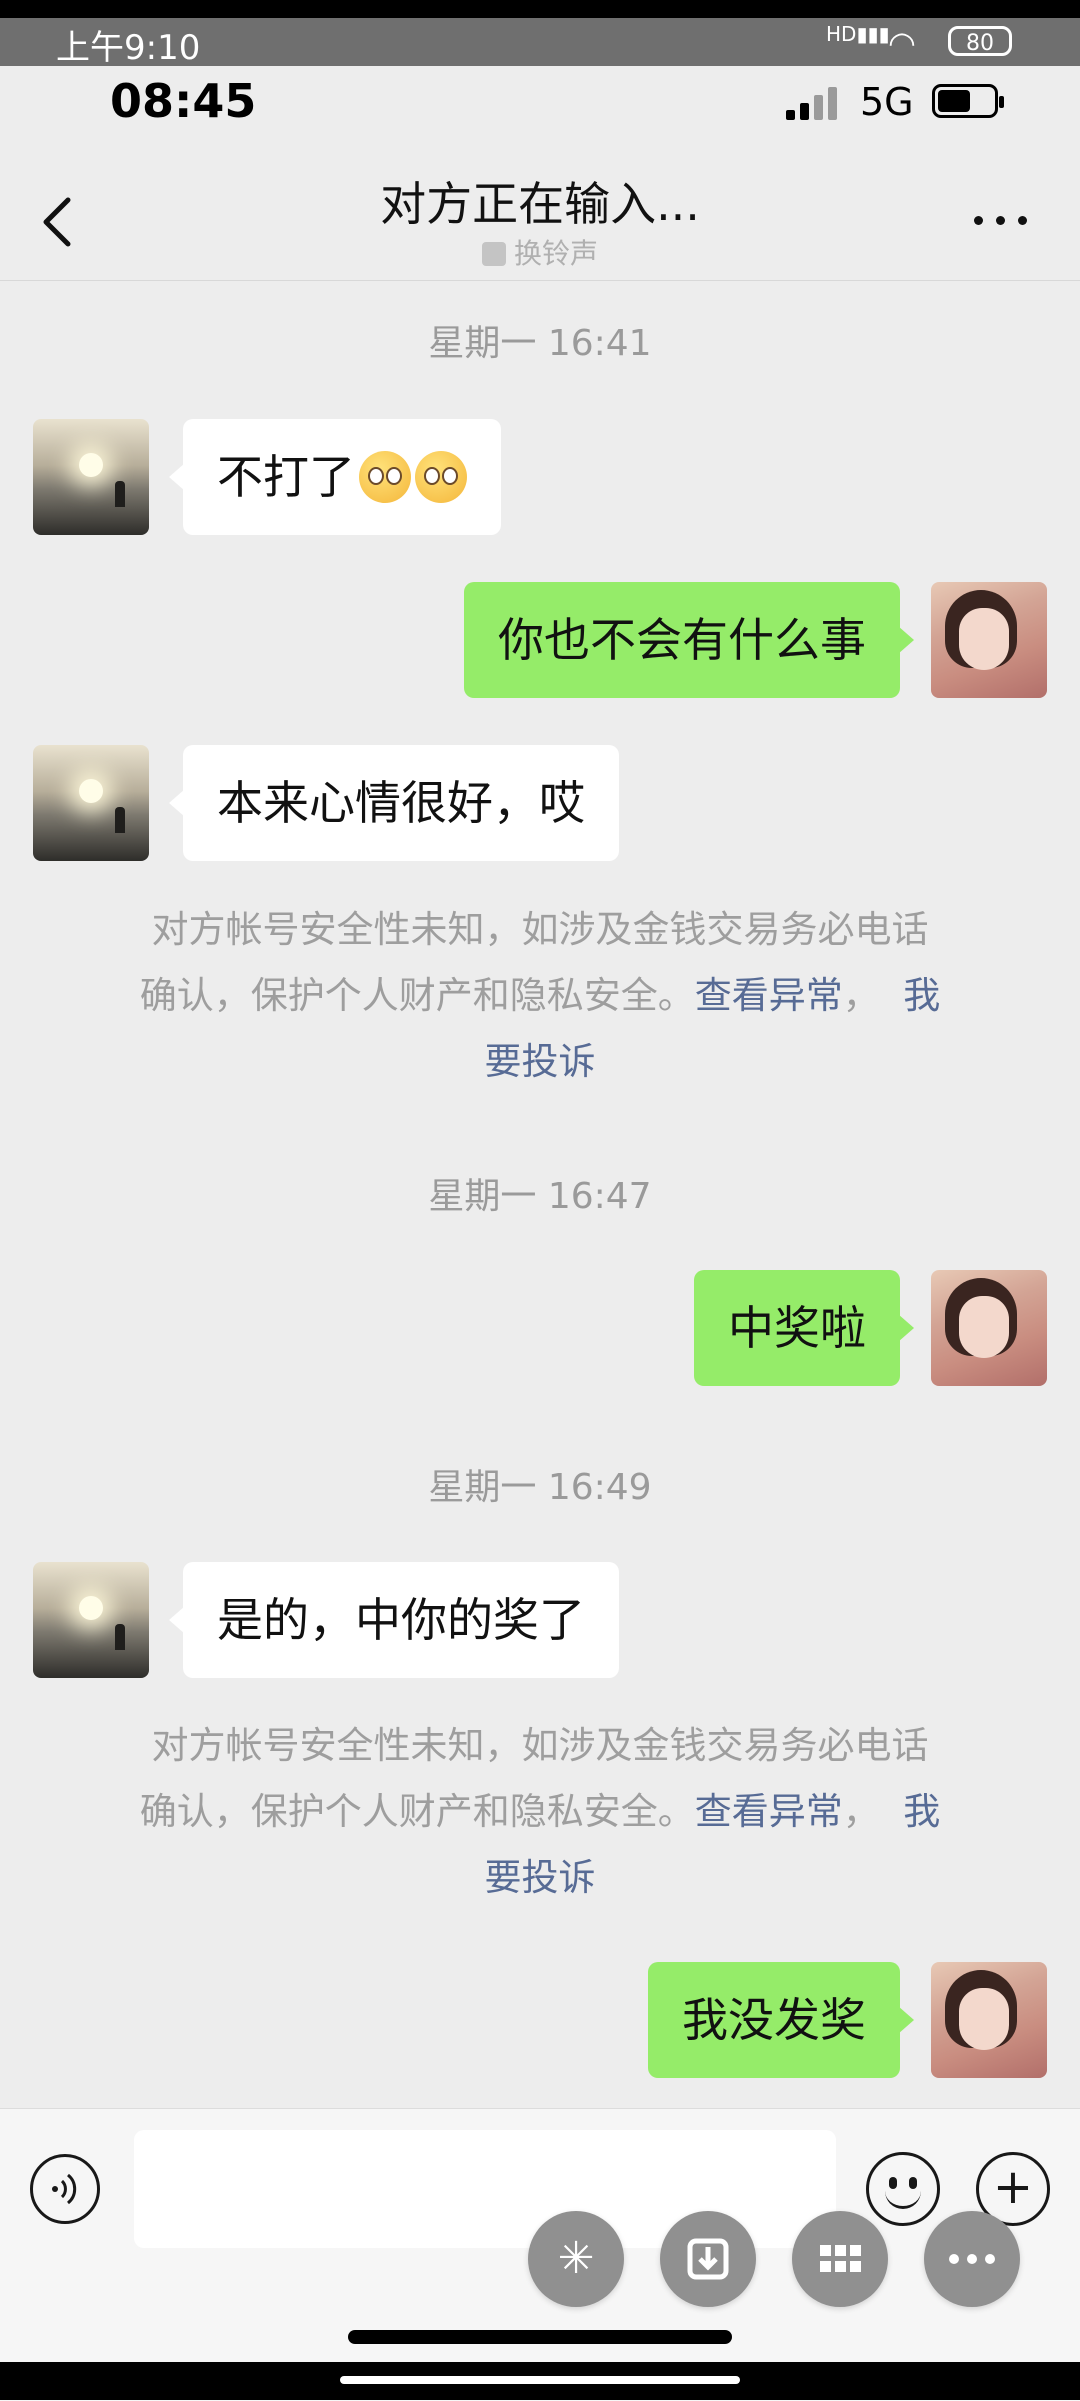 This screenshot has height=2401, width=1080. I want to click on network-label: 5G, so click(887, 102).